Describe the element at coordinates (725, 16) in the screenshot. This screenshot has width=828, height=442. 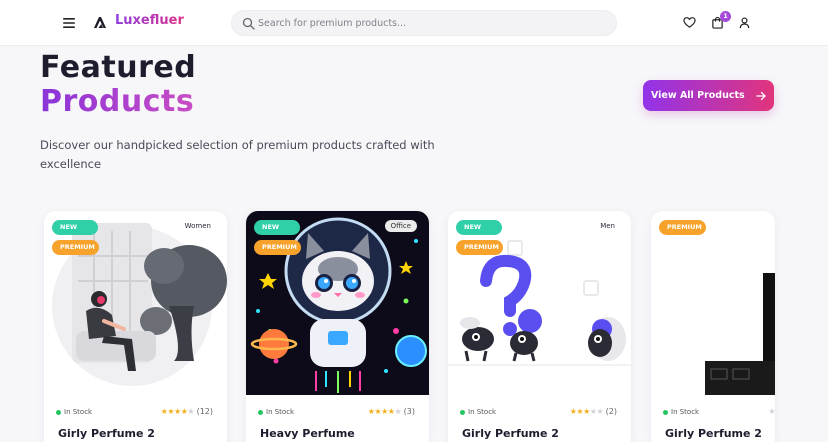
I see `cart-count-badge: 1` at that location.